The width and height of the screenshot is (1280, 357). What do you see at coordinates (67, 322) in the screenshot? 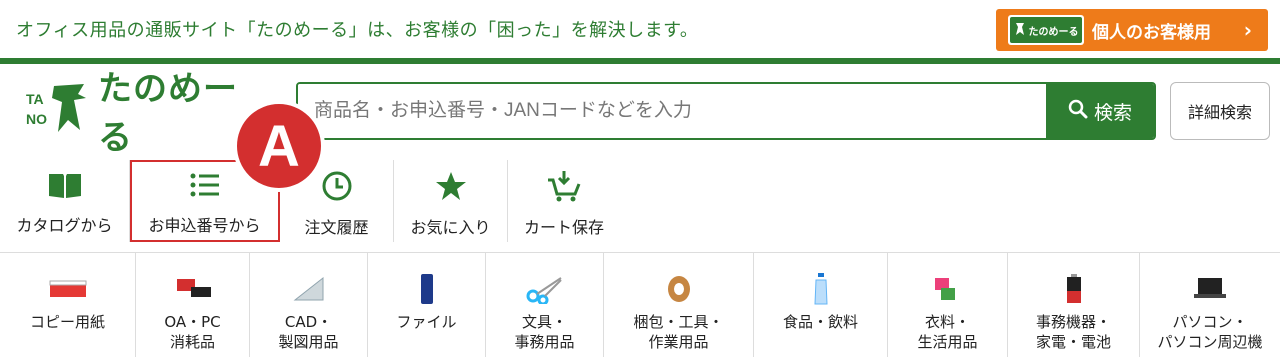
I see `category-label: コピー用紙` at bounding box center [67, 322].